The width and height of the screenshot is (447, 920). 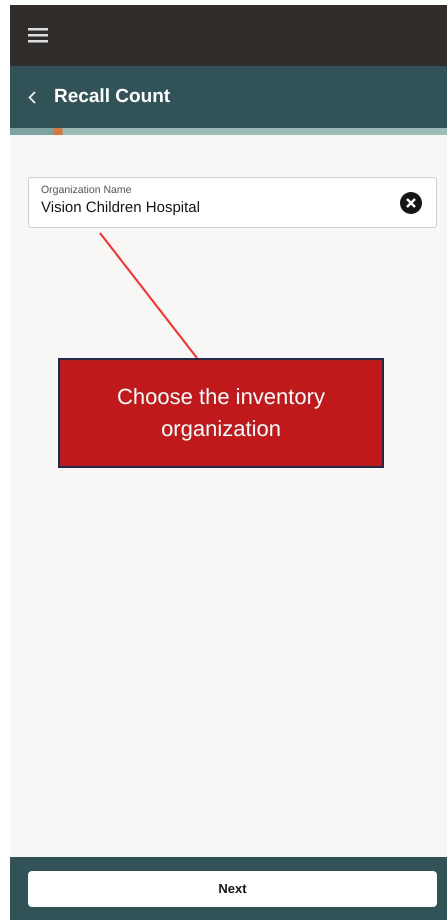 What do you see at coordinates (232, 888) in the screenshot?
I see `next-button: Next` at bounding box center [232, 888].